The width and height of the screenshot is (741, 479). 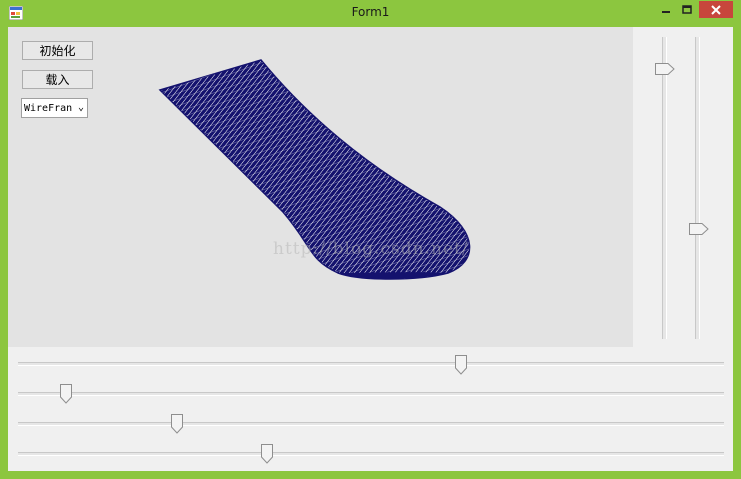 What do you see at coordinates (665, 69) in the screenshot?
I see `vertical-slider-1-thumb` at bounding box center [665, 69].